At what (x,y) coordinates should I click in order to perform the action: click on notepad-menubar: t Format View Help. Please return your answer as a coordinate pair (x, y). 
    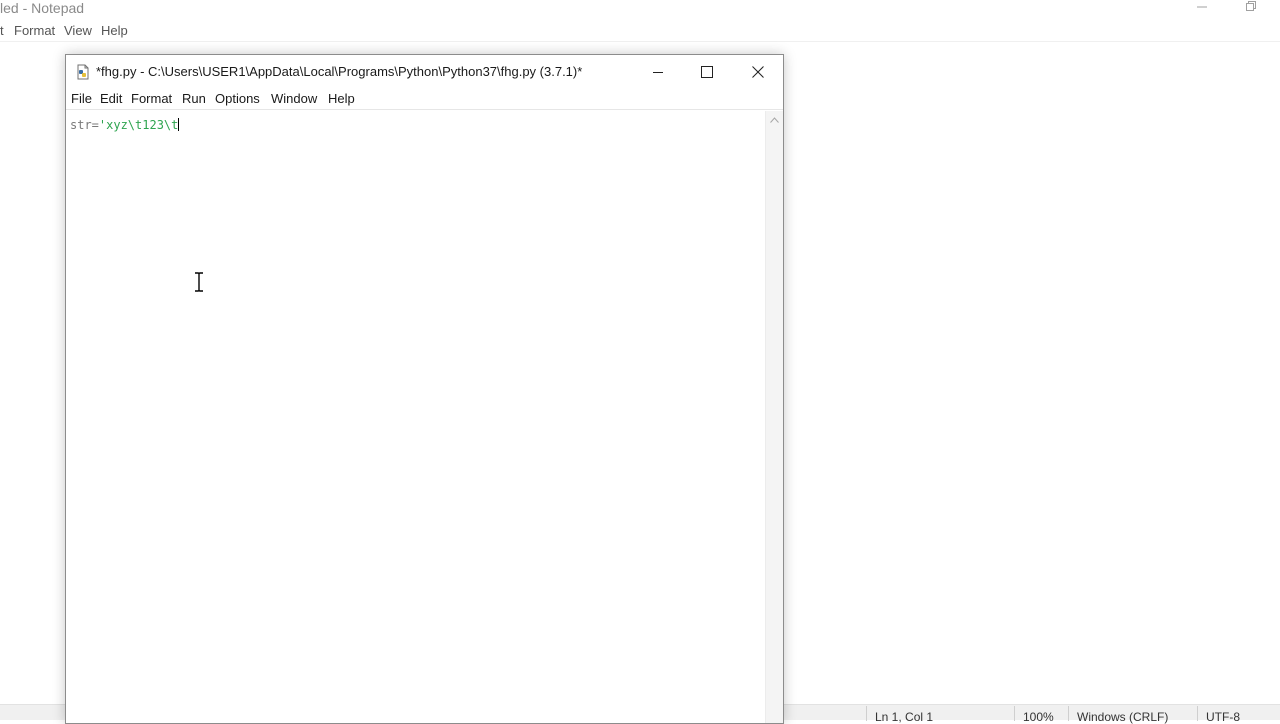
    Looking at the image, I should click on (640, 31).